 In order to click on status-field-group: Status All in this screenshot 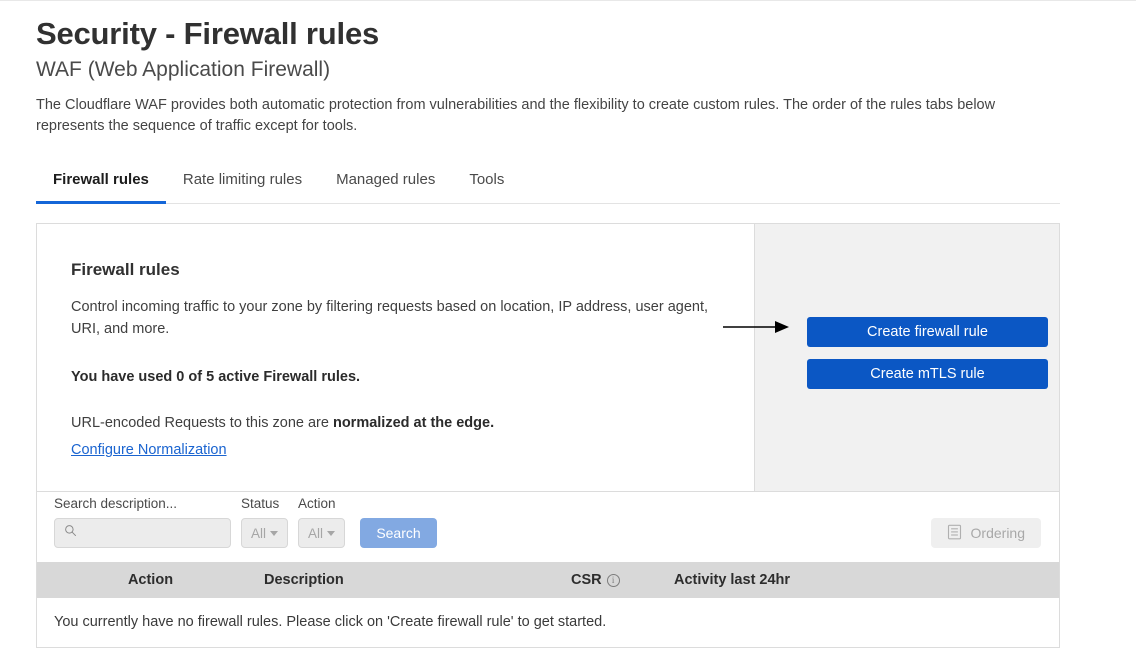, I will do `click(264, 522)`.